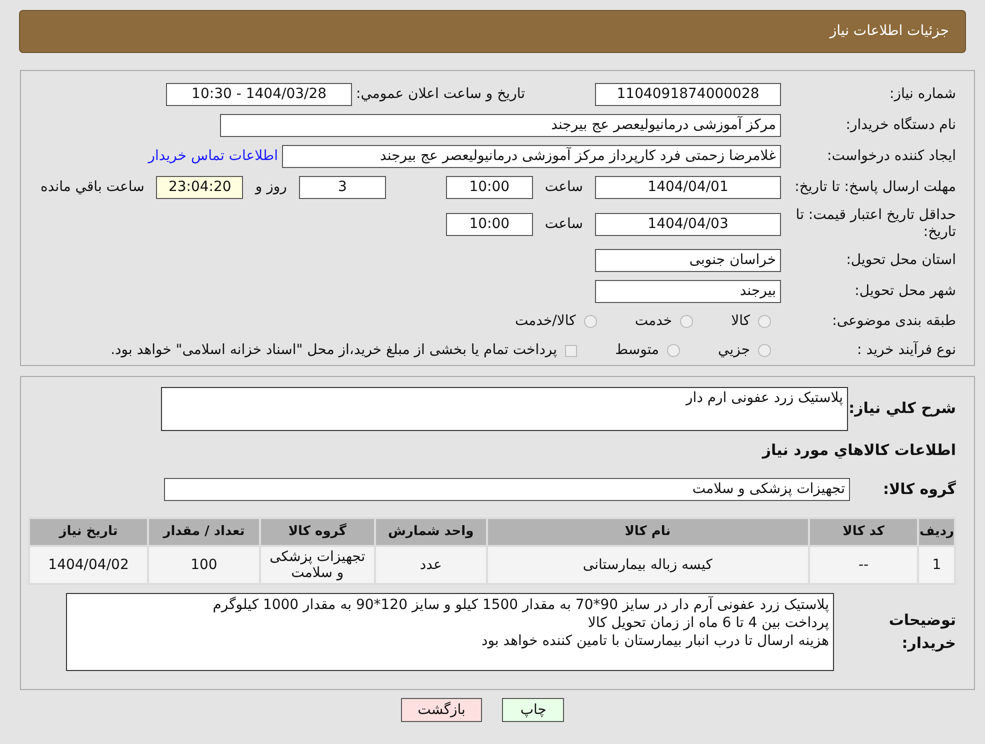 The image size is (985, 744). What do you see at coordinates (900, 260) in the screenshot?
I see `field-label: استان محل تحویل:` at bounding box center [900, 260].